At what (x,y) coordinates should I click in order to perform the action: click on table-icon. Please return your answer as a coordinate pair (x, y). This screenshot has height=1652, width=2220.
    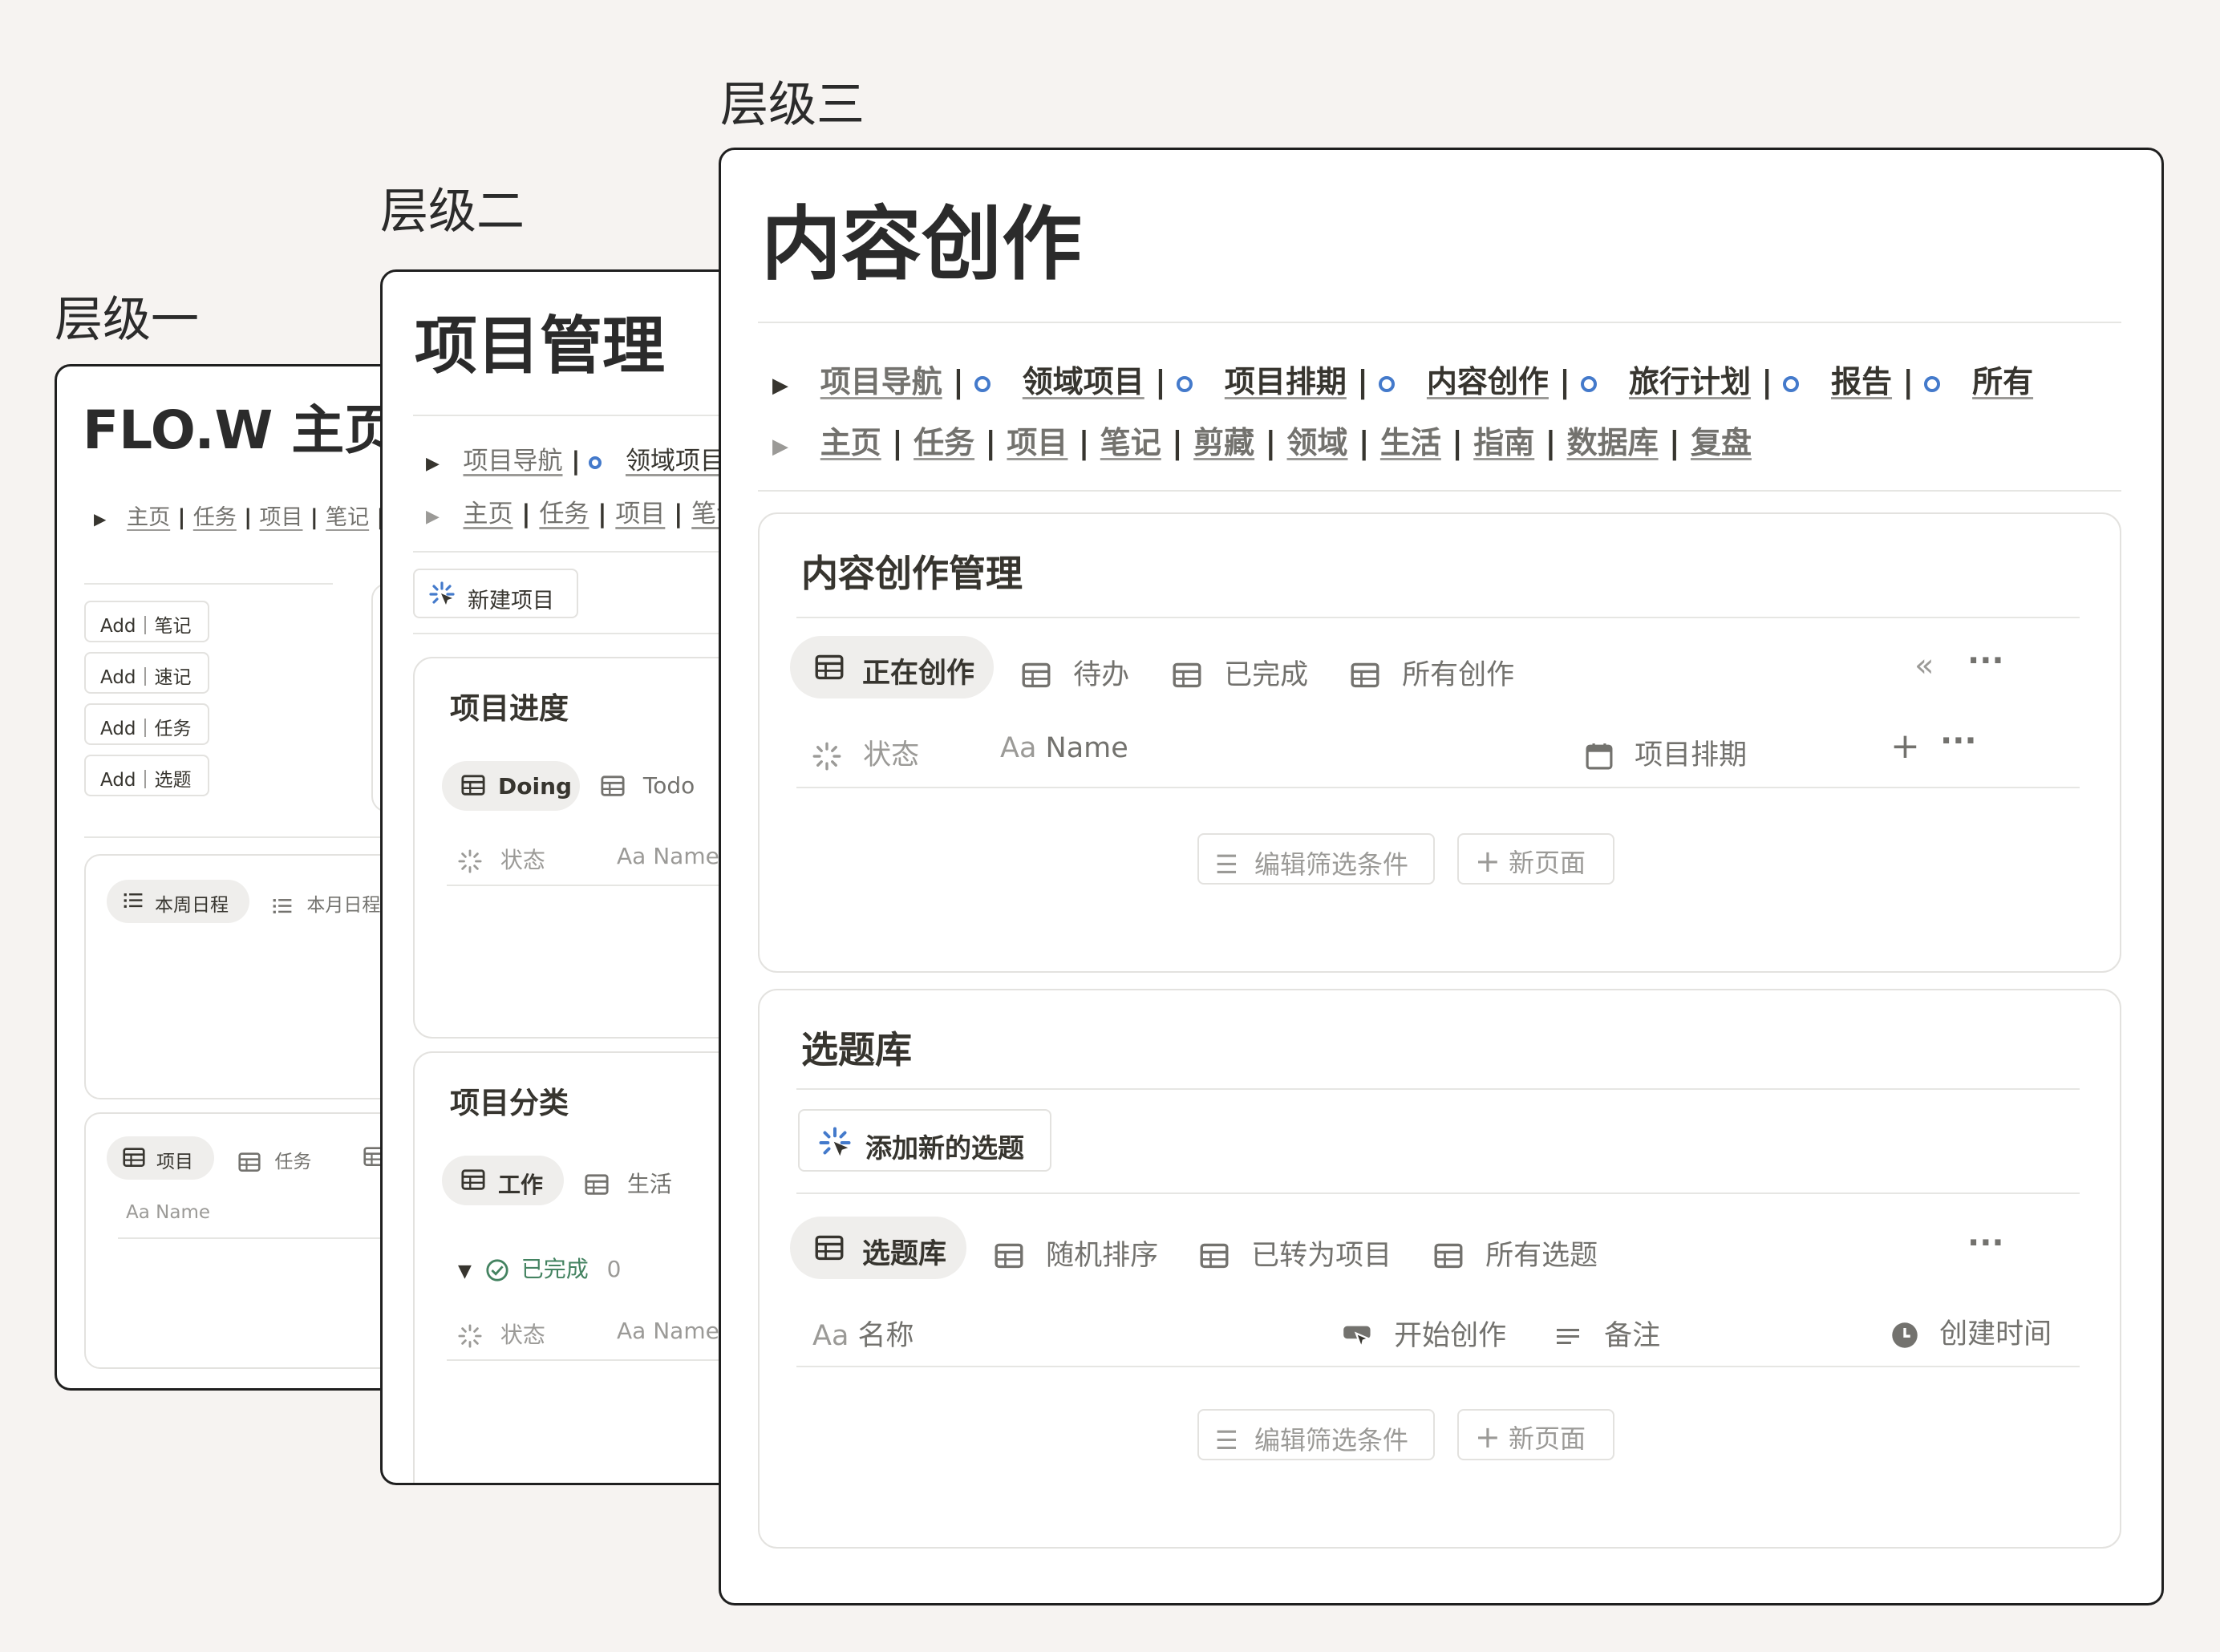
    Looking at the image, I should click on (249, 1162).